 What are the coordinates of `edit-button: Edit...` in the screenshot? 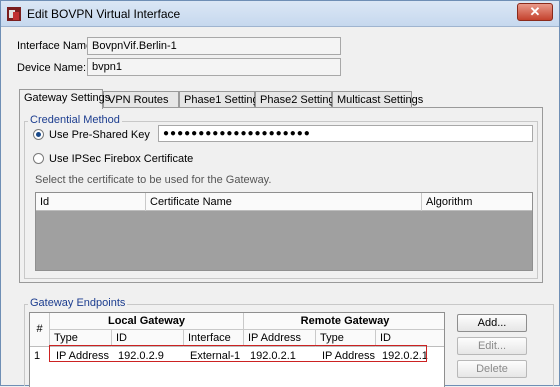 It's located at (492, 346).